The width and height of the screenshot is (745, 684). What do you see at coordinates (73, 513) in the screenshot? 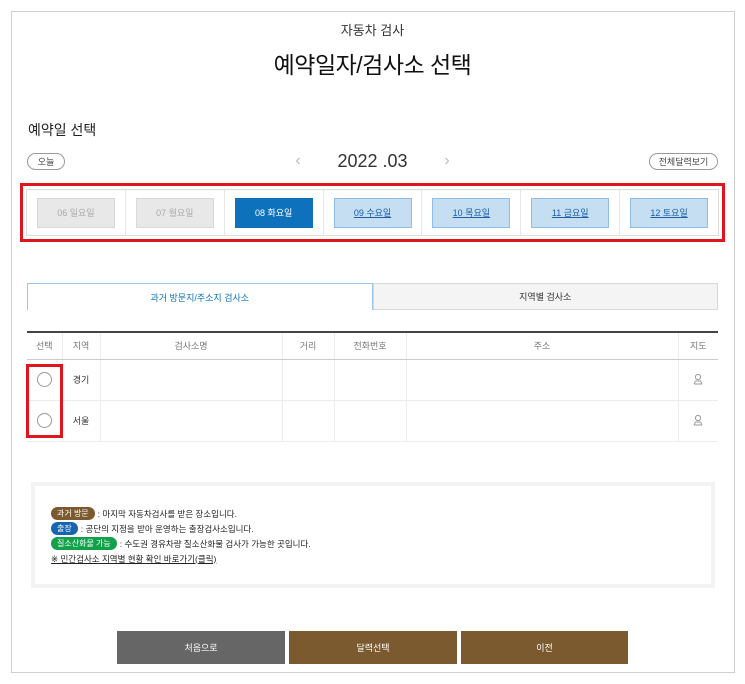
I see `past-visit-badge: 과거 방문` at bounding box center [73, 513].